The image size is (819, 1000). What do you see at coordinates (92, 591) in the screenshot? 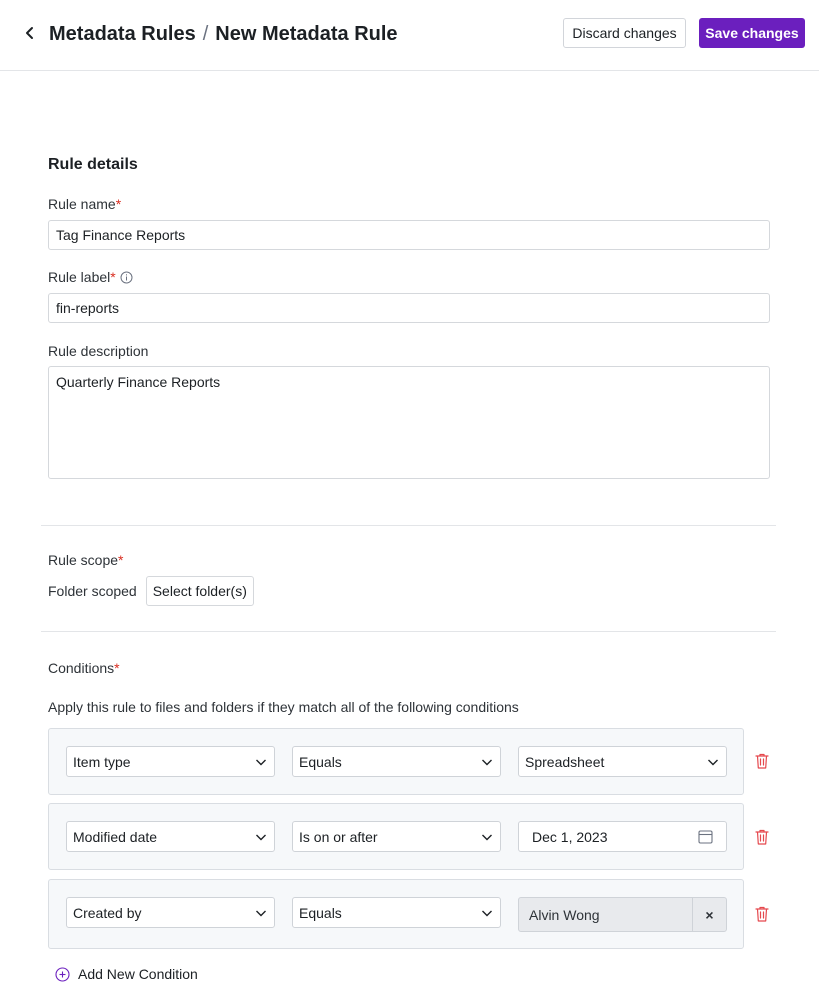
I see `scope-type-text: Folder scoped` at bounding box center [92, 591].